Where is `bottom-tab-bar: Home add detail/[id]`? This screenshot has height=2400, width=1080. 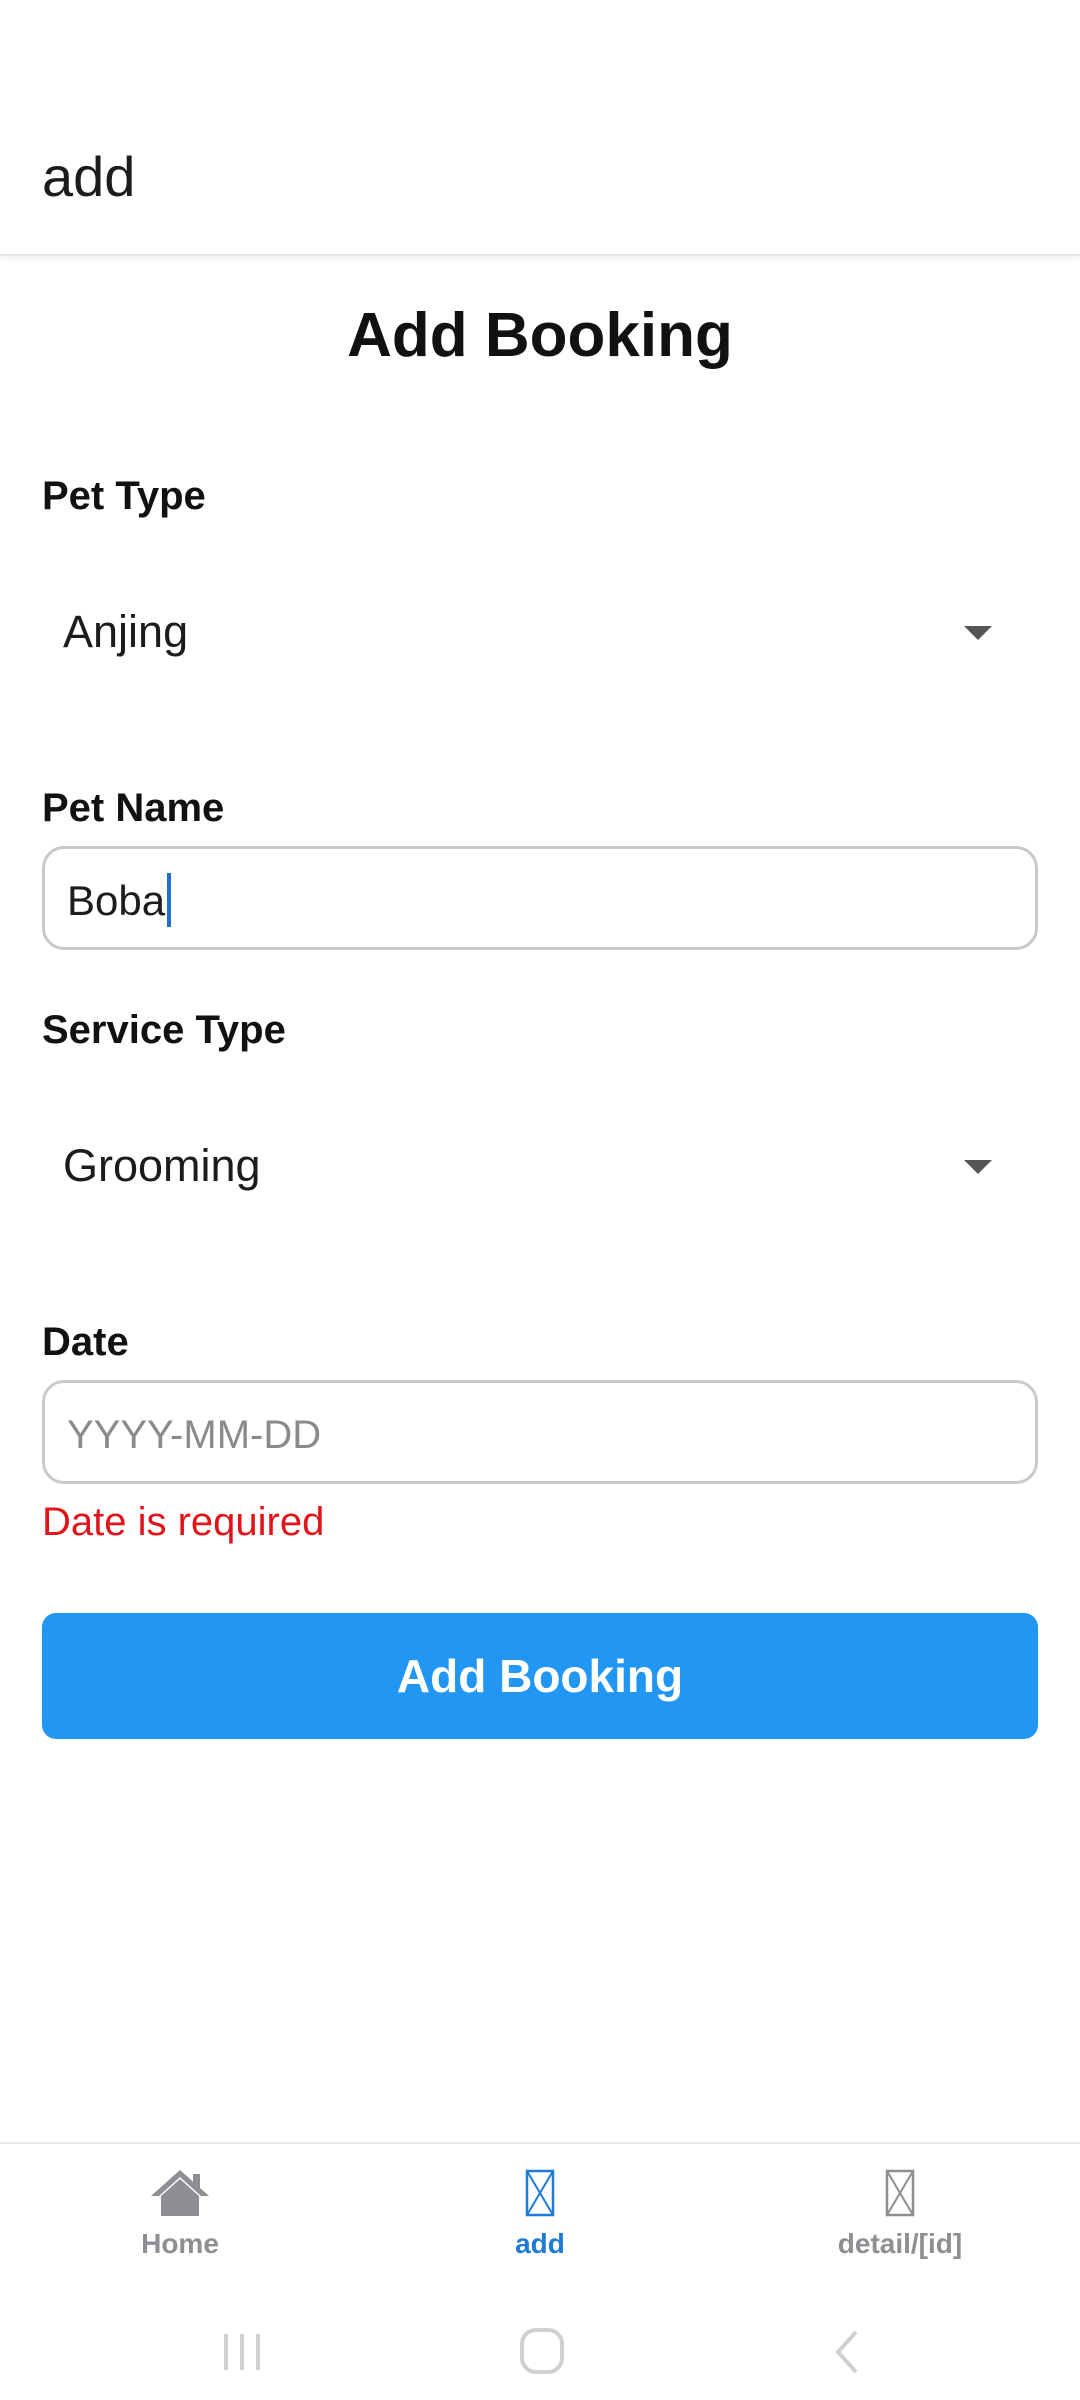 bottom-tab-bar: Home add detail/[id] is located at coordinates (540, 2222).